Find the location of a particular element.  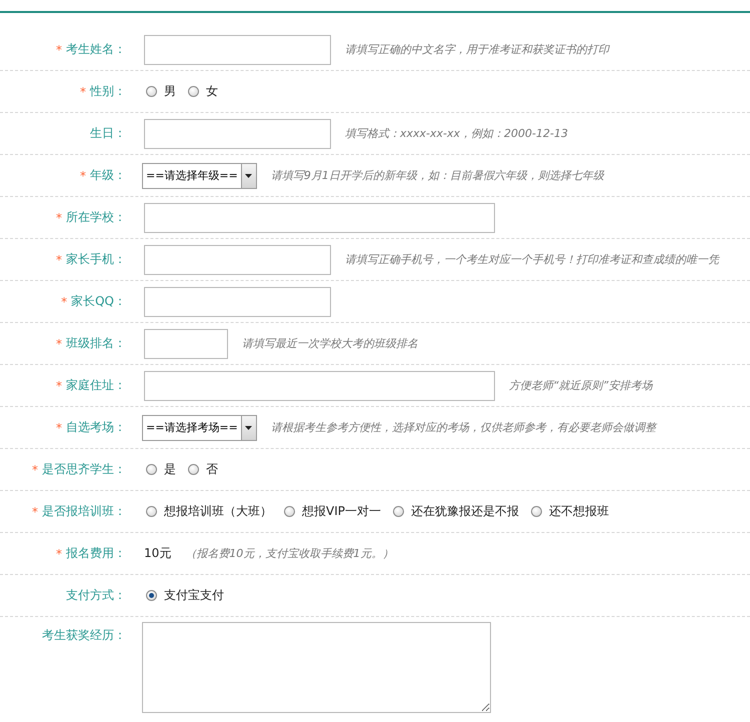

field-label: 年级： is located at coordinates (108, 175).